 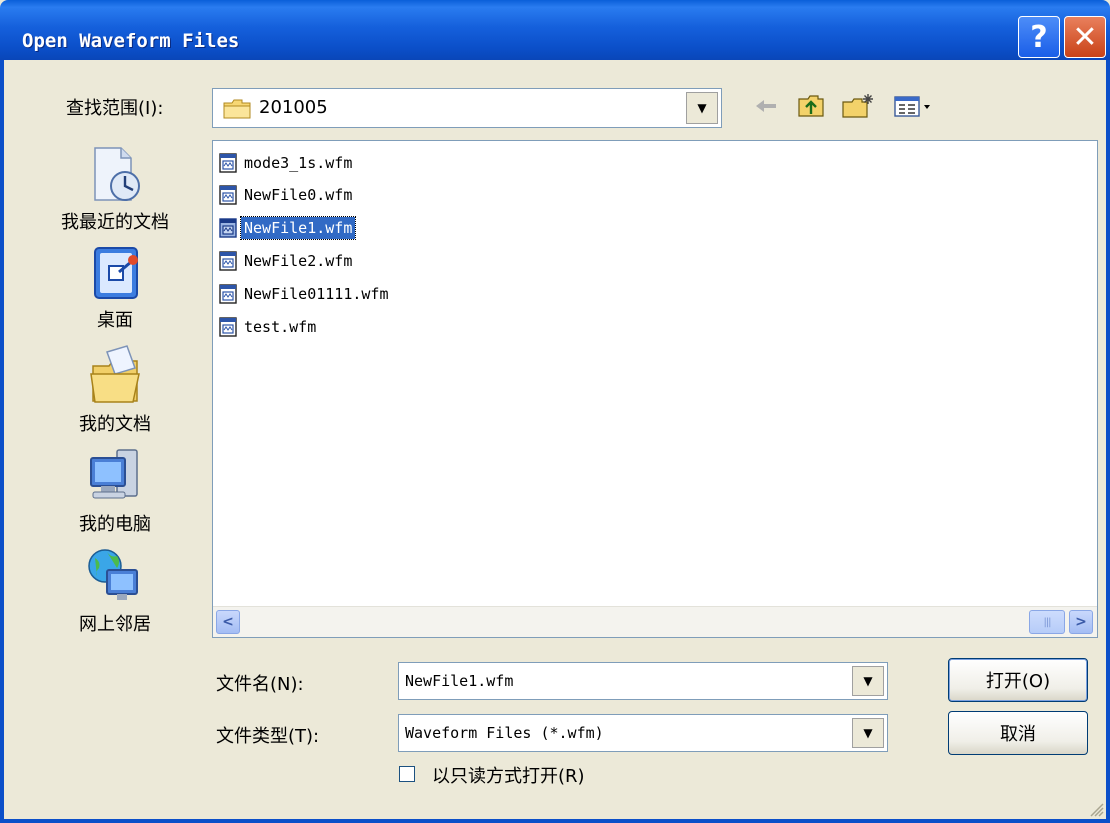 I want to click on place-desktop: 桌面, so click(x=115, y=288).